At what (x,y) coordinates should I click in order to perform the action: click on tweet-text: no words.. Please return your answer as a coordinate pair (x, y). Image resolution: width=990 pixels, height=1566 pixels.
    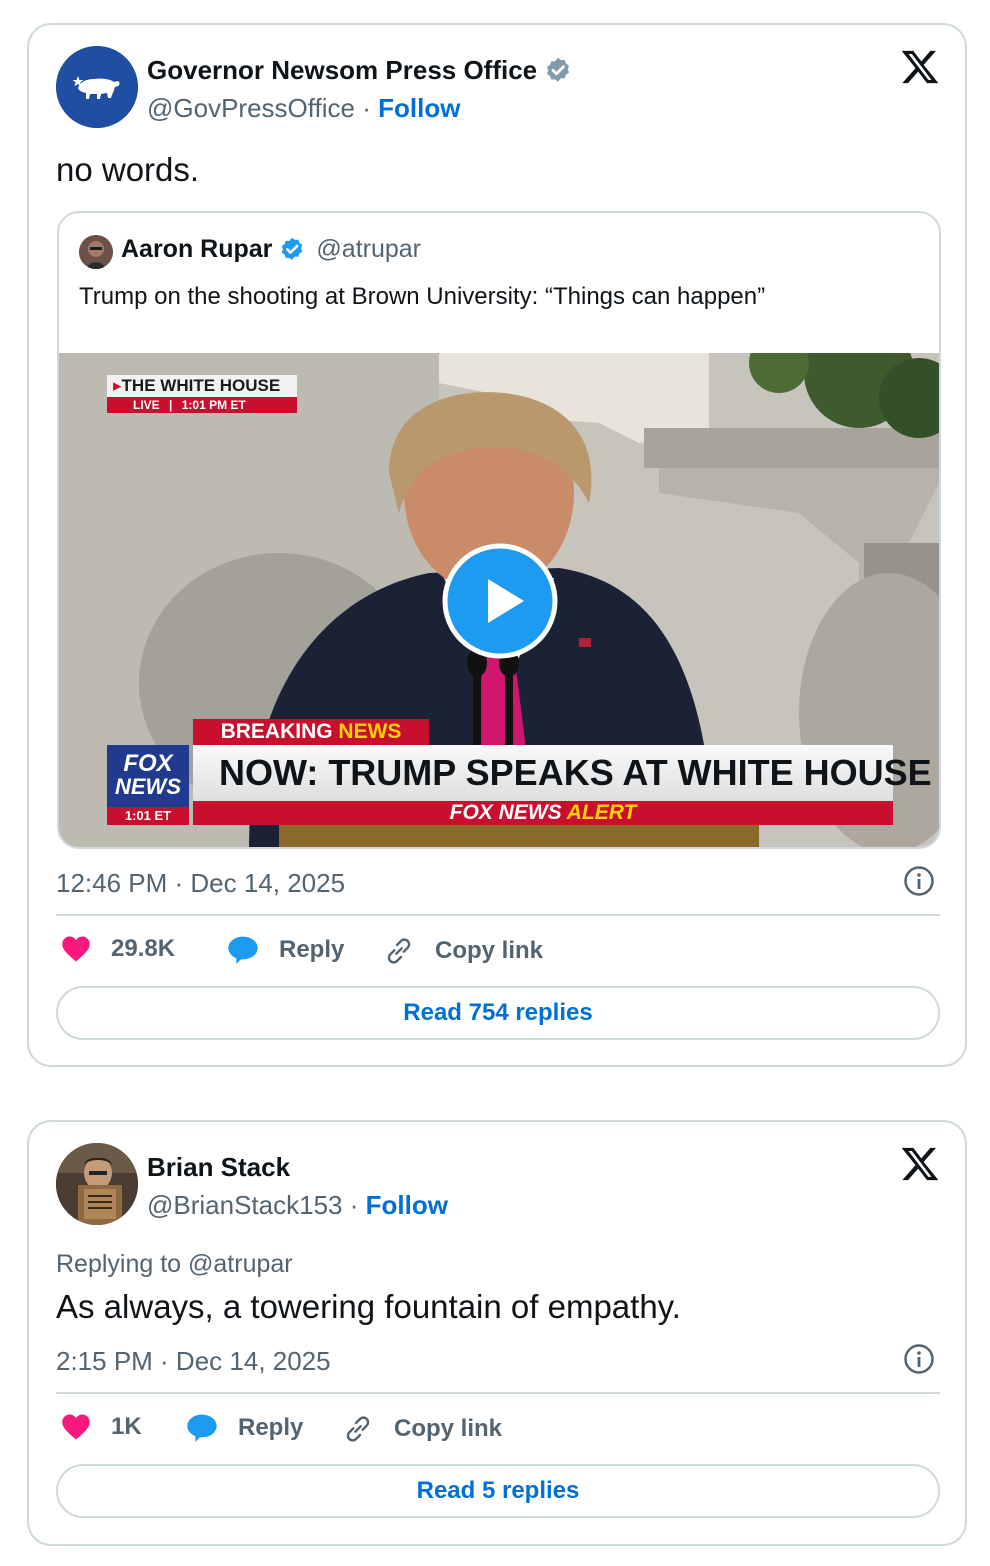
    Looking at the image, I should click on (128, 169).